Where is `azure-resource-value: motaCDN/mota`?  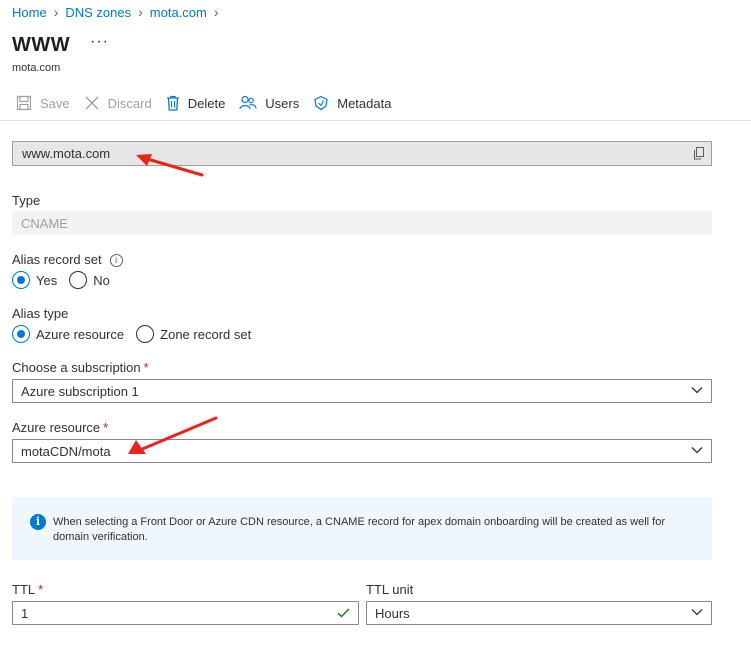
azure-resource-value: motaCDN/mota is located at coordinates (66, 451).